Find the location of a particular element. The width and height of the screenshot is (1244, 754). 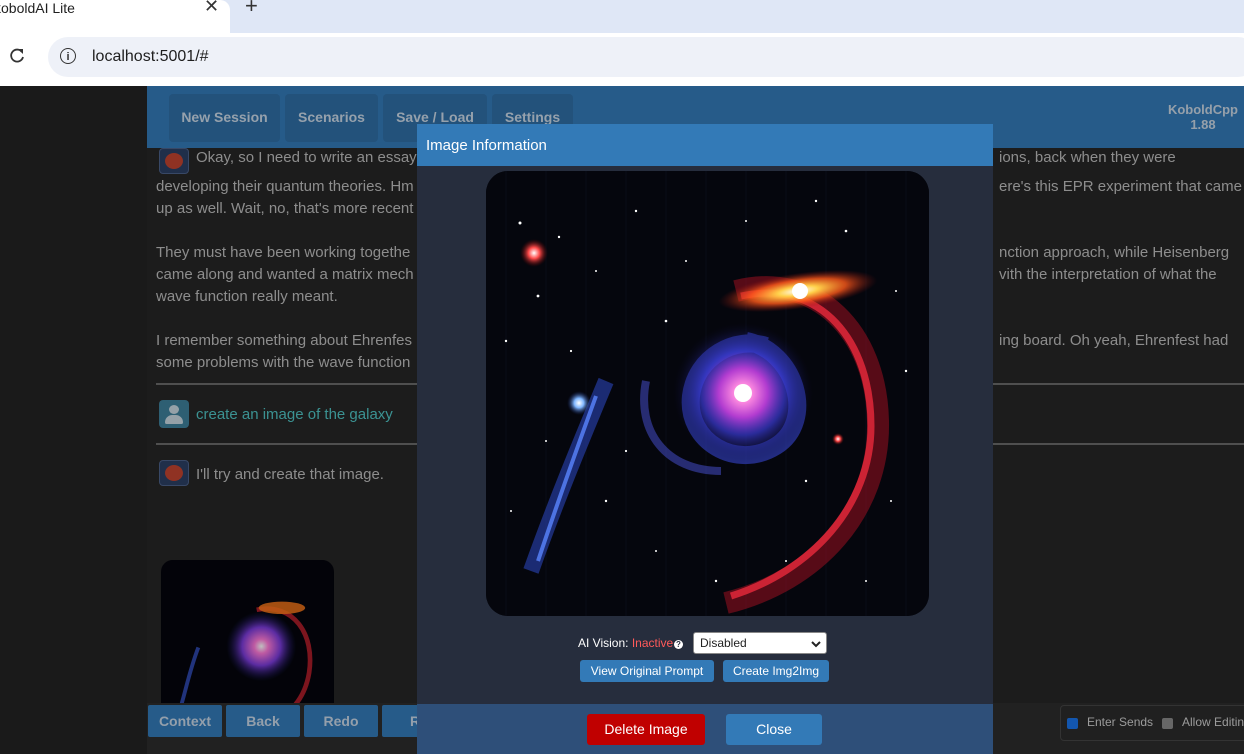

chevron-down-icon is located at coordinates (816, 644).